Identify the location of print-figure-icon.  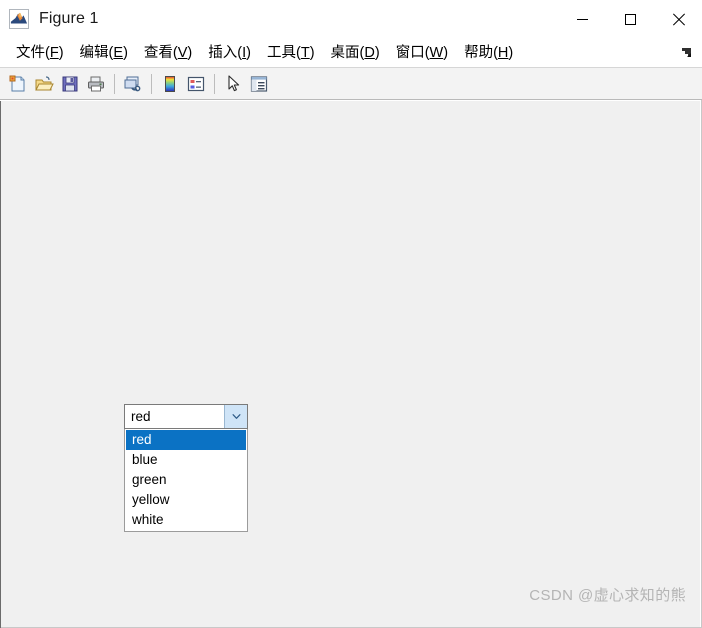
(96, 83).